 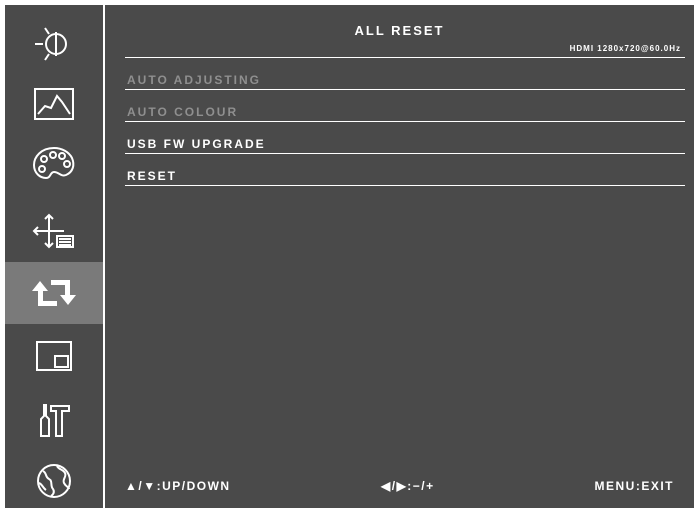 I want to click on sidebar-item-tools, so click(x=54, y=420).